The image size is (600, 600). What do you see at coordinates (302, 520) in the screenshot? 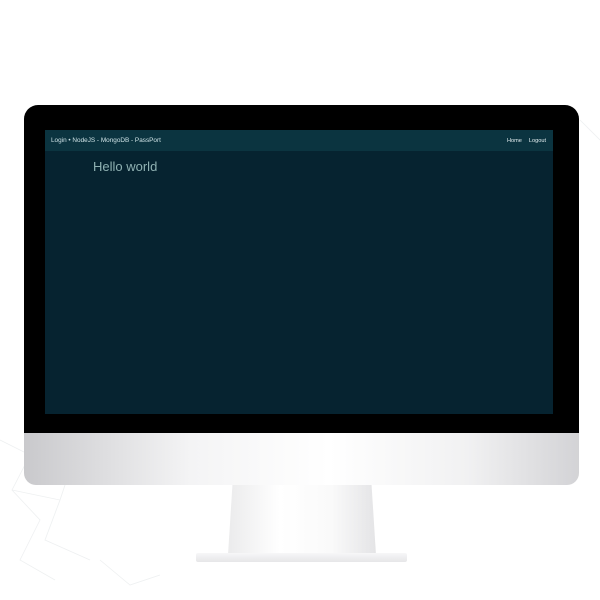
I see `monitor-stand-neck` at bounding box center [302, 520].